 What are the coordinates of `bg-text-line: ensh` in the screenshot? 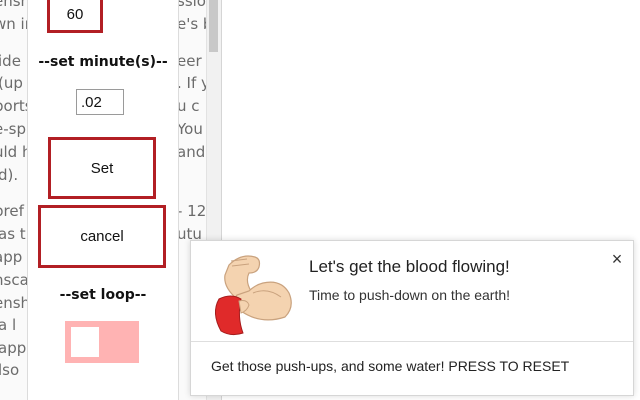 It's located at (15, 303).